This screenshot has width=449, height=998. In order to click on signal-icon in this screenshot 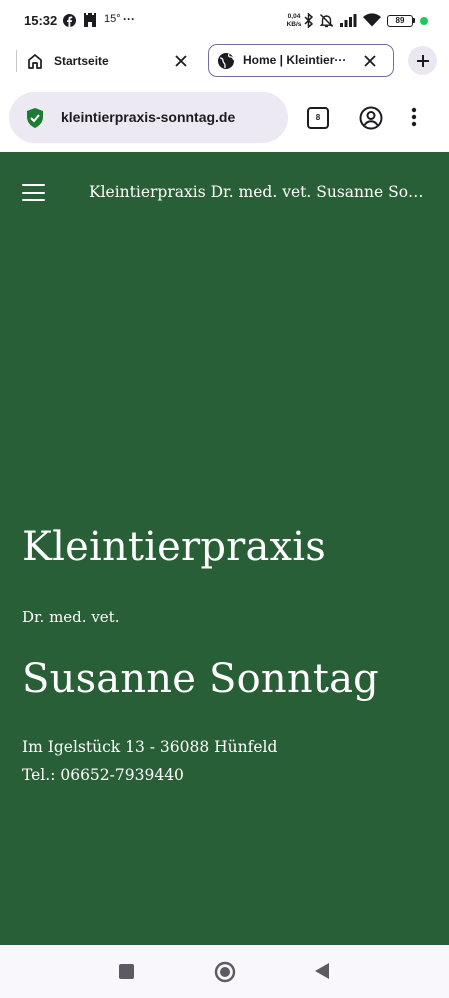, I will do `click(349, 20)`.